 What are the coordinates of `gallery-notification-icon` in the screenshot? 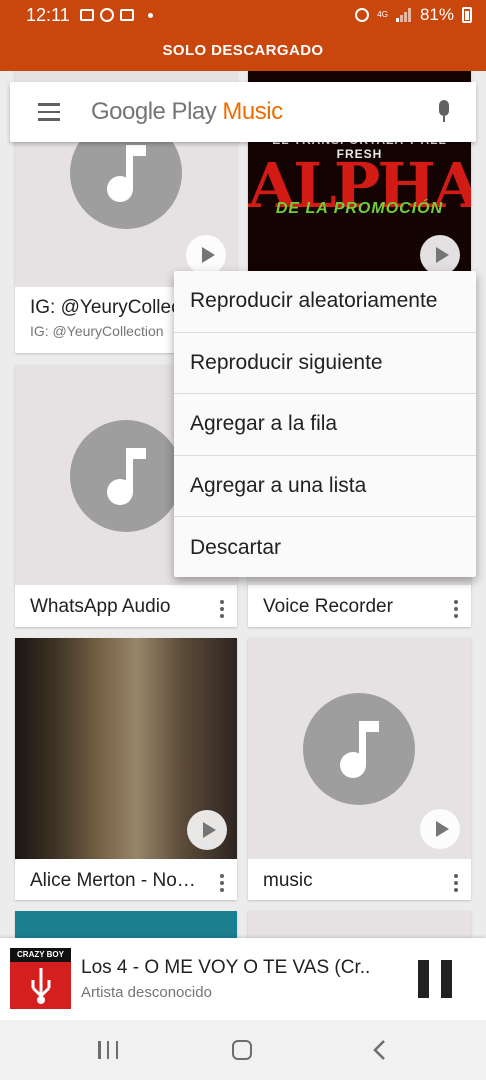 It's located at (86, 15).